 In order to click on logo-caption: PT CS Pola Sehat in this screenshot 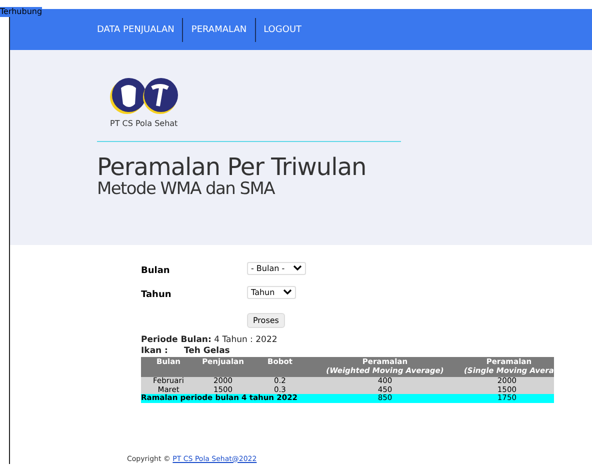, I will do `click(144, 123)`.